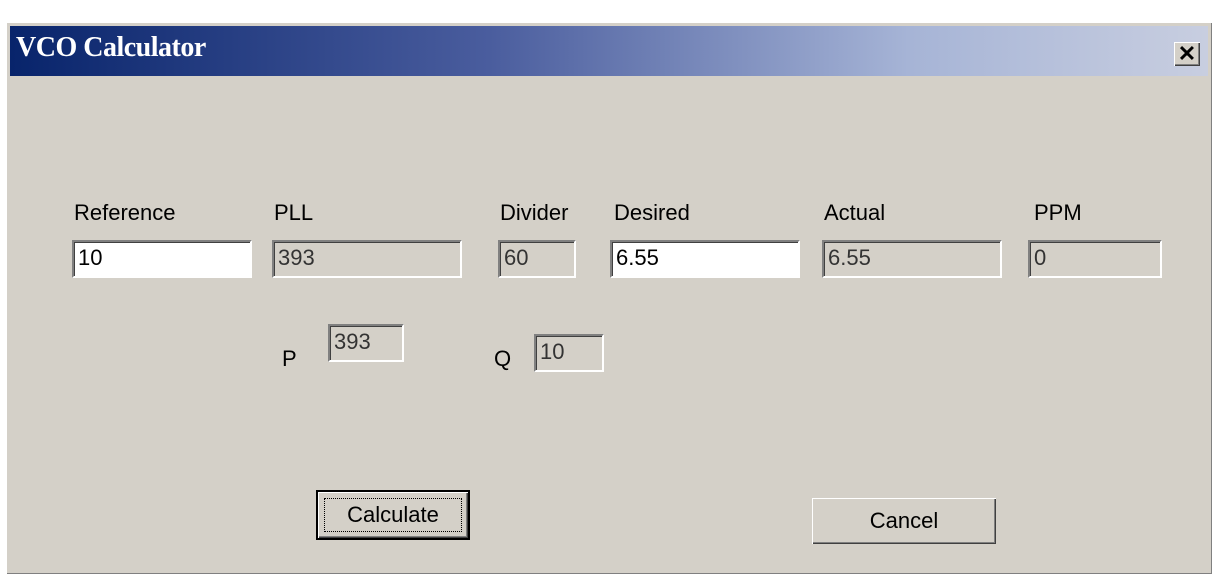  Describe the element at coordinates (367, 259) in the screenshot. I see `pll-field: 393` at that location.